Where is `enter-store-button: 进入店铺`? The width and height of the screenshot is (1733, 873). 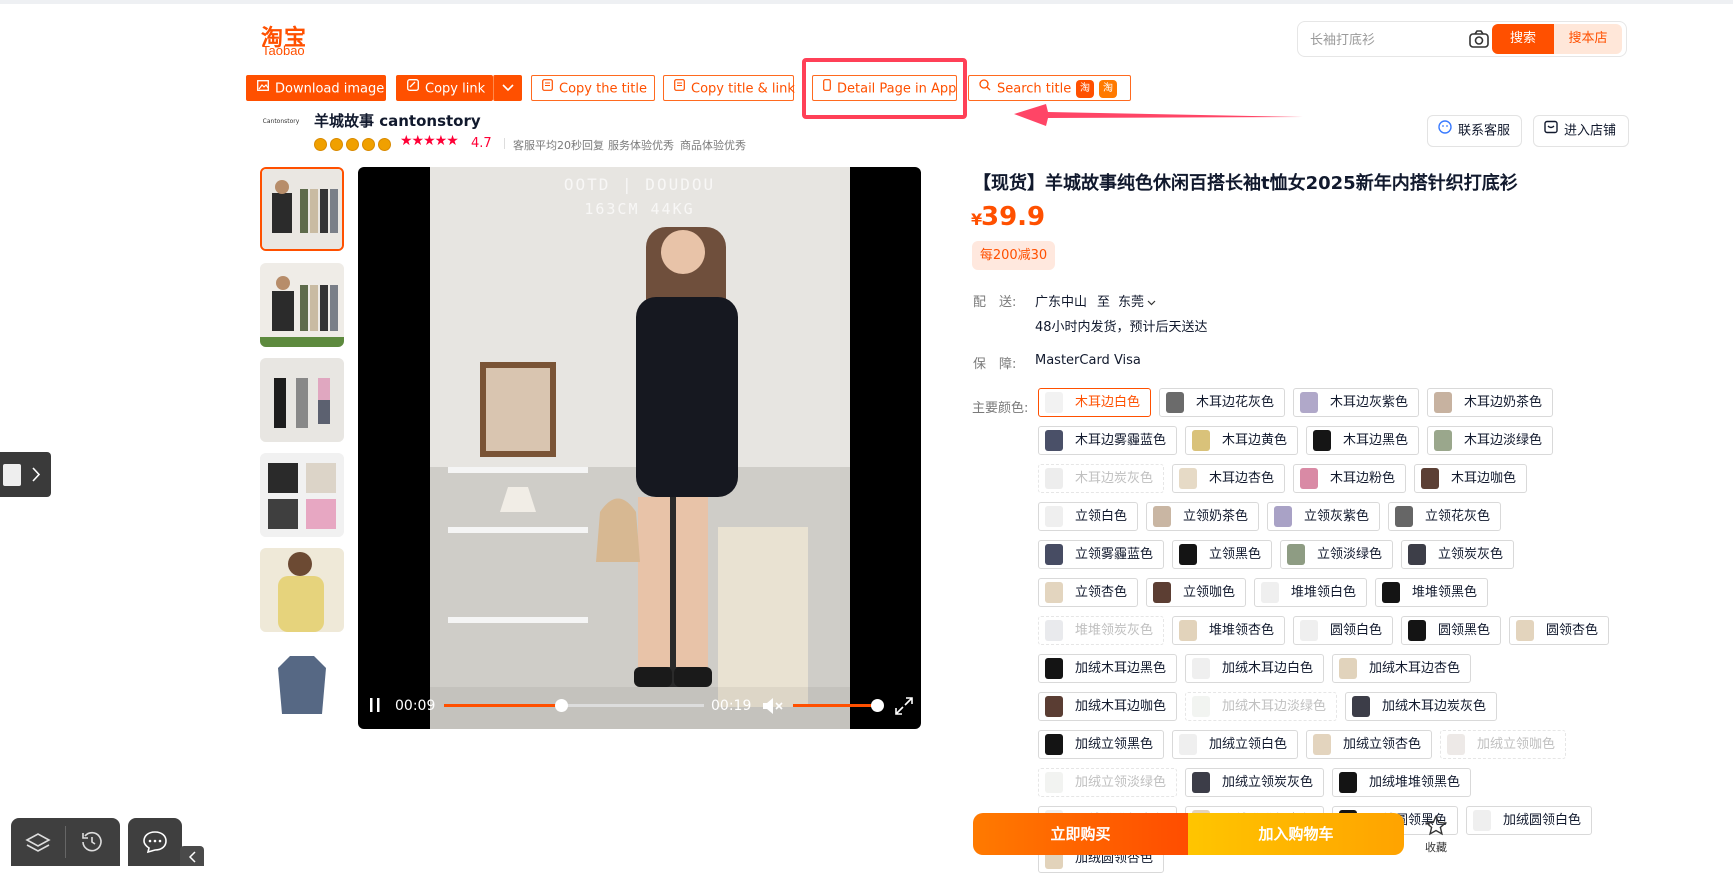 enter-store-button: 进入店铺 is located at coordinates (1581, 131).